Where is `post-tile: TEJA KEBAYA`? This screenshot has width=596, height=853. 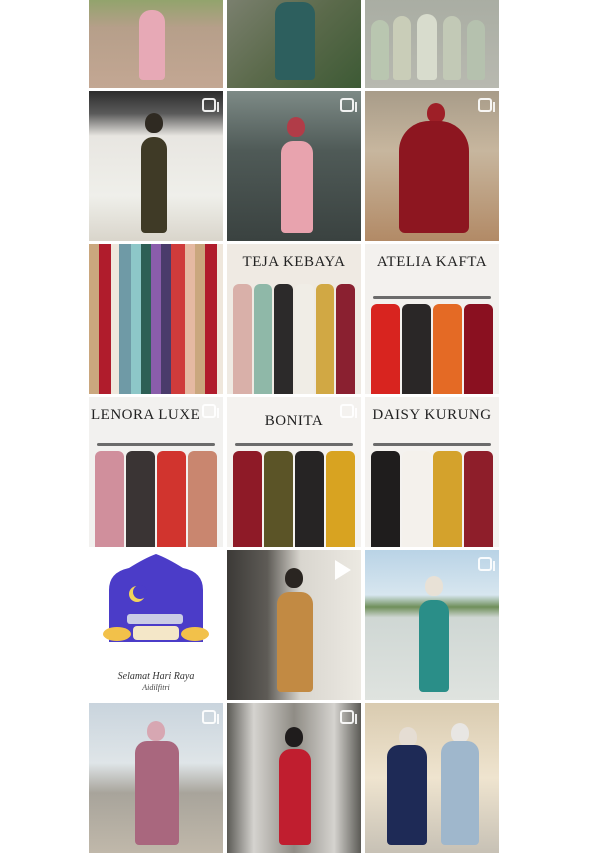 post-tile: TEJA KEBAYA is located at coordinates (294, 319).